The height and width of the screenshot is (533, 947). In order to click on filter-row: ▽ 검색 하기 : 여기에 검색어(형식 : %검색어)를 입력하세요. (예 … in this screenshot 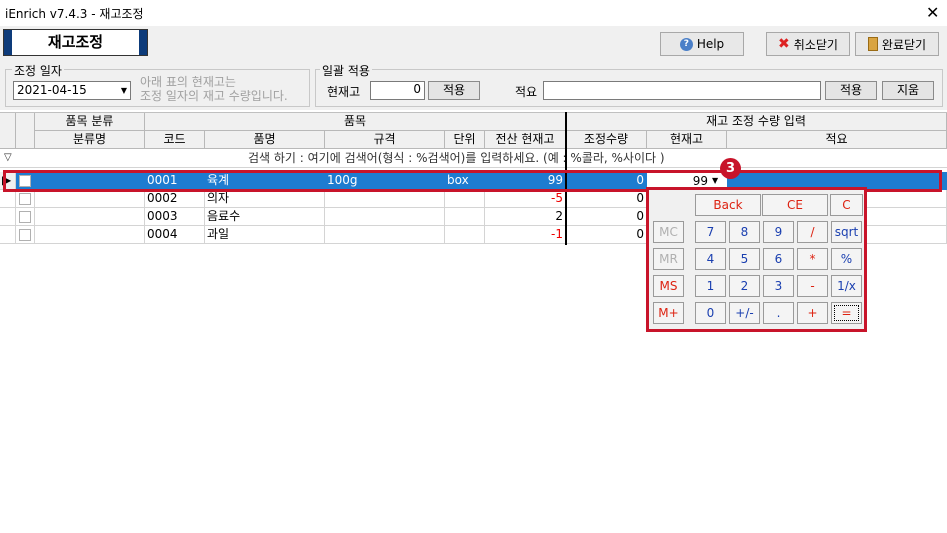, I will do `click(473, 158)`.